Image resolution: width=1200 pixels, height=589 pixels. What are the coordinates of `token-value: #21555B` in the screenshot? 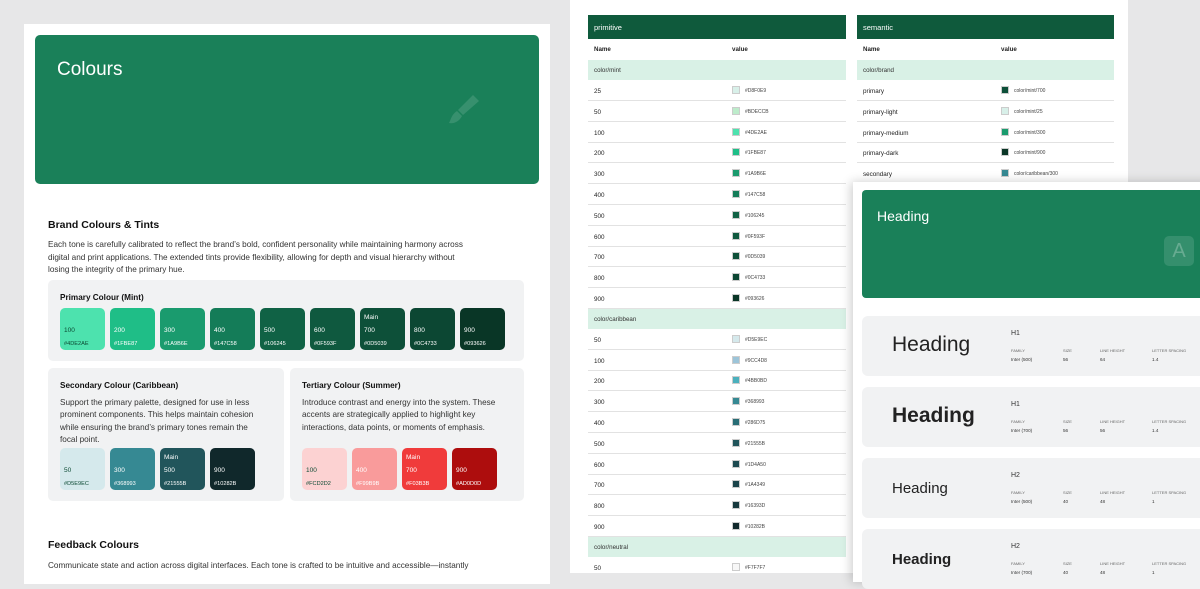 It's located at (755, 443).